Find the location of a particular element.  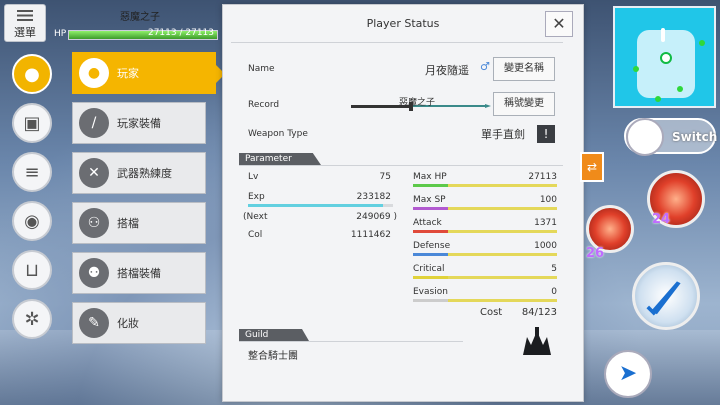

next-label: (Next is located at coordinates (255, 217).